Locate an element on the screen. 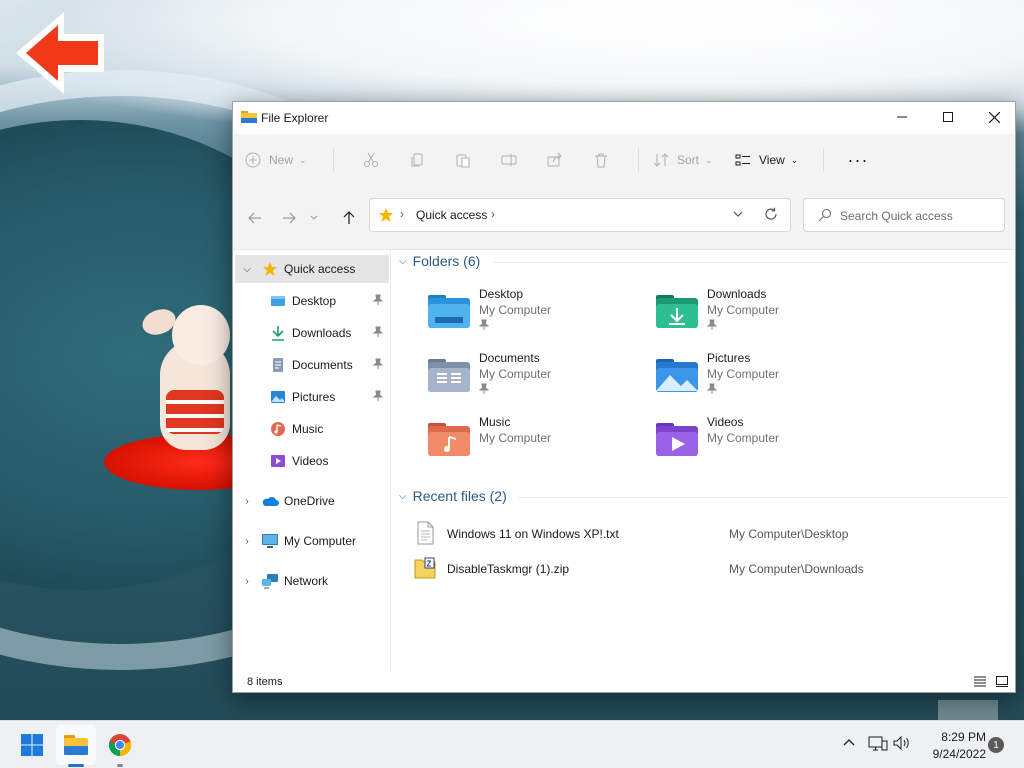  taskbar-file-explorer-button is located at coordinates (76, 745).